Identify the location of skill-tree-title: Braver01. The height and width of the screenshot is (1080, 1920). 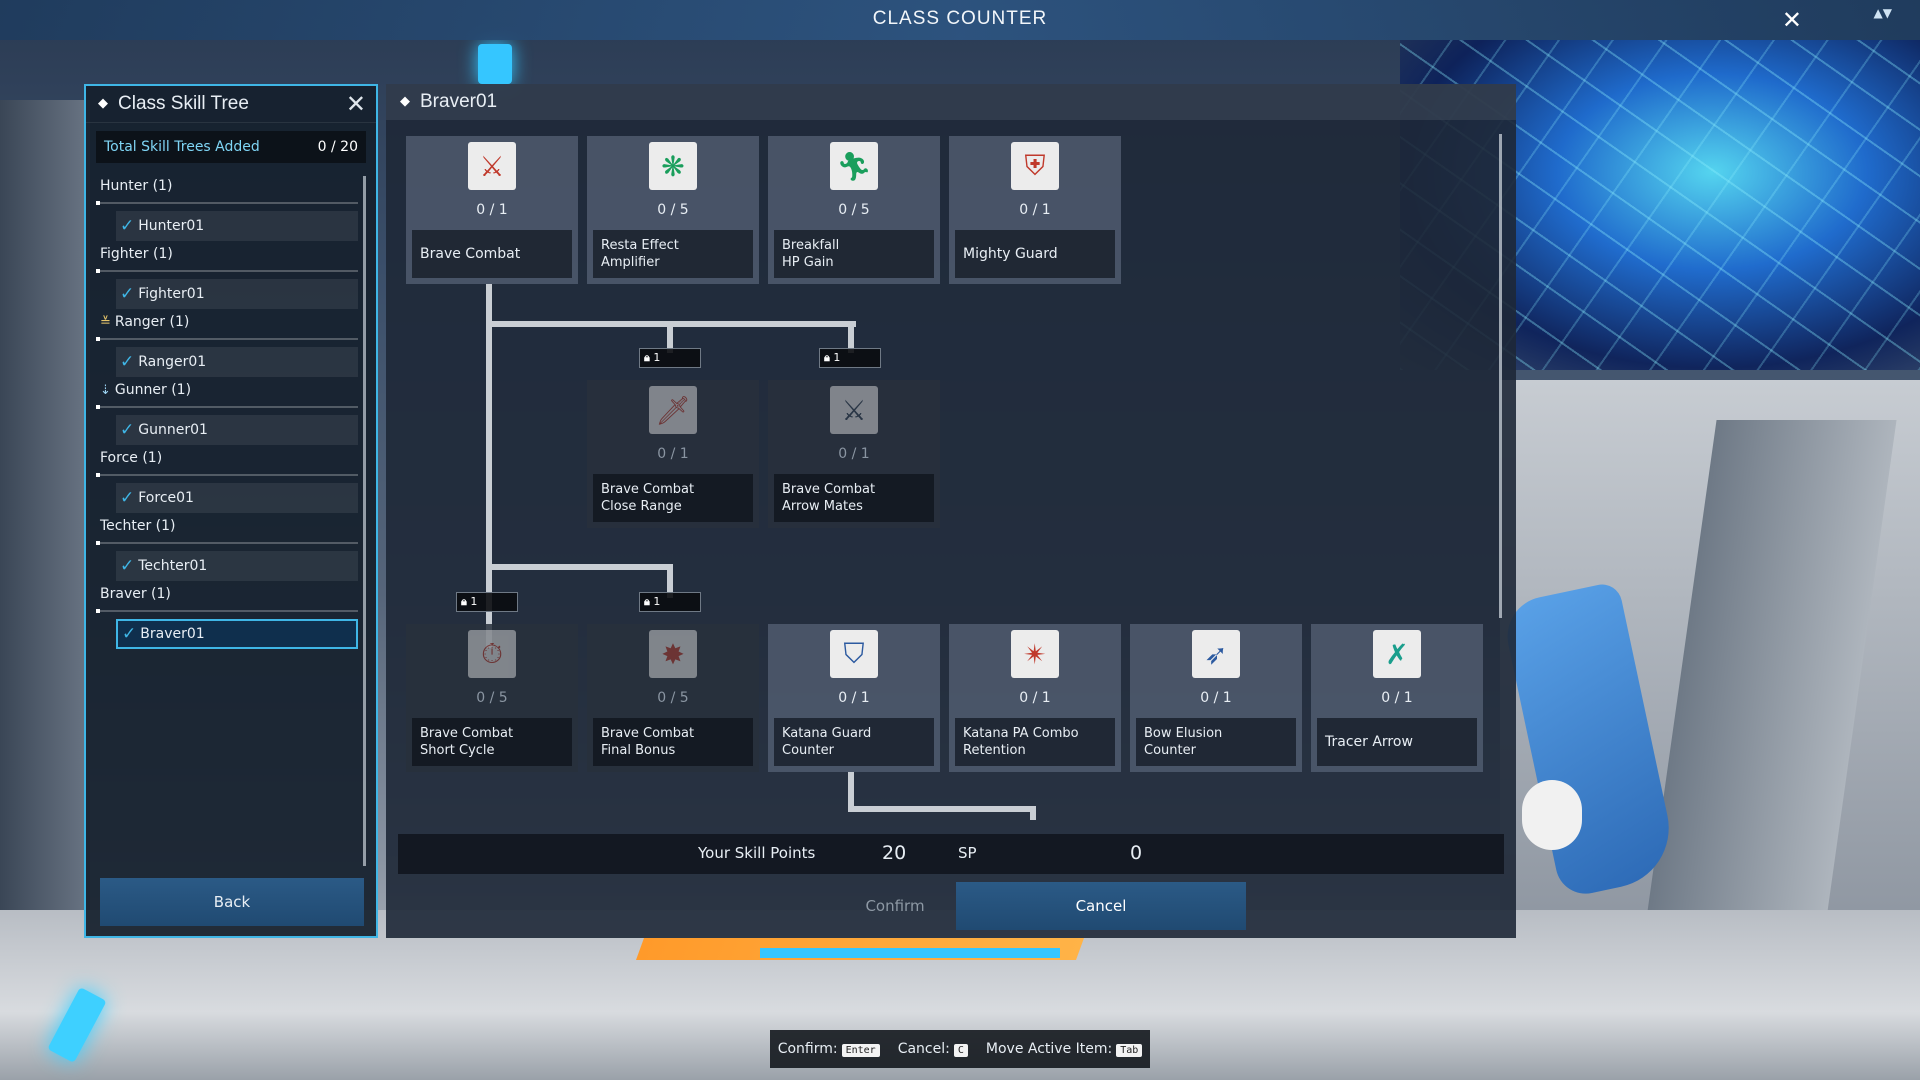
(459, 101).